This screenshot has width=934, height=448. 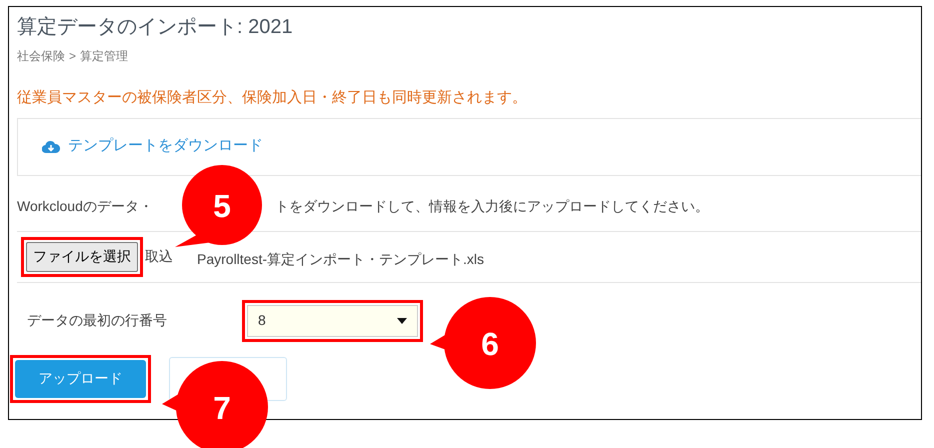 What do you see at coordinates (155, 27) in the screenshot?
I see `page-title: 算定データのインポート: 2021` at bounding box center [155, 27].